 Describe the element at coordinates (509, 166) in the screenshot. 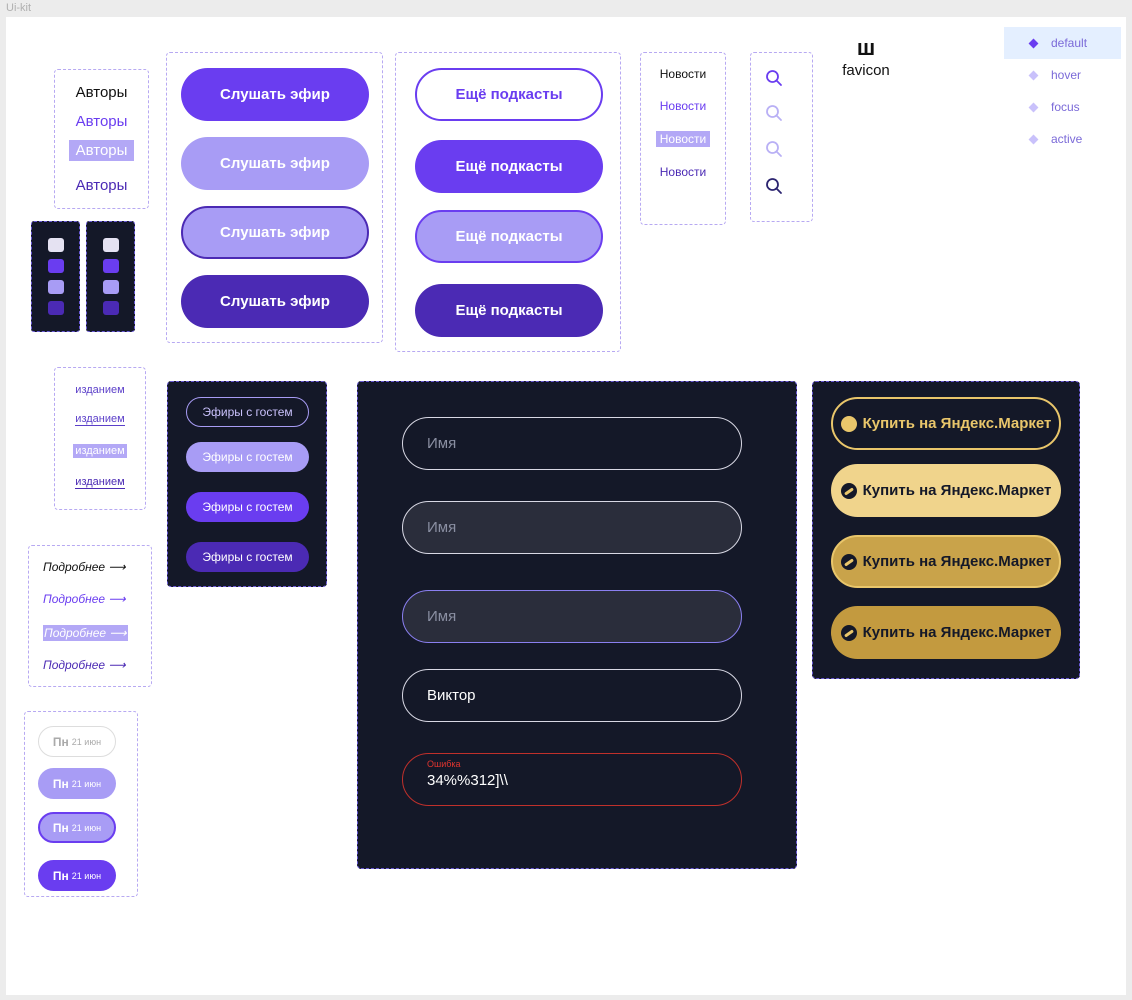

I see `more-podcasts-button-hover: Ещё подкасты` at that location.